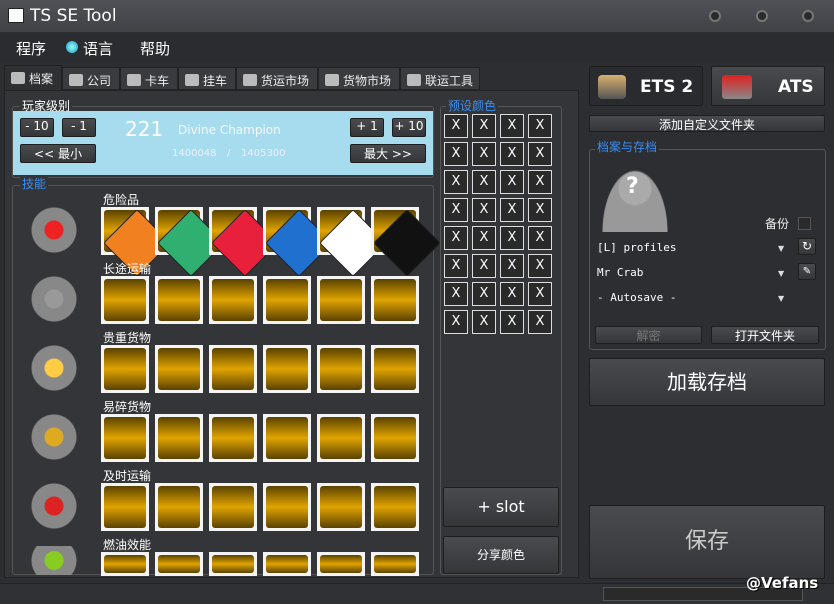  Describe the element at coordinates (636, 297) in the screenshot. I see `save-dropdown: - Autosave -` at that location.